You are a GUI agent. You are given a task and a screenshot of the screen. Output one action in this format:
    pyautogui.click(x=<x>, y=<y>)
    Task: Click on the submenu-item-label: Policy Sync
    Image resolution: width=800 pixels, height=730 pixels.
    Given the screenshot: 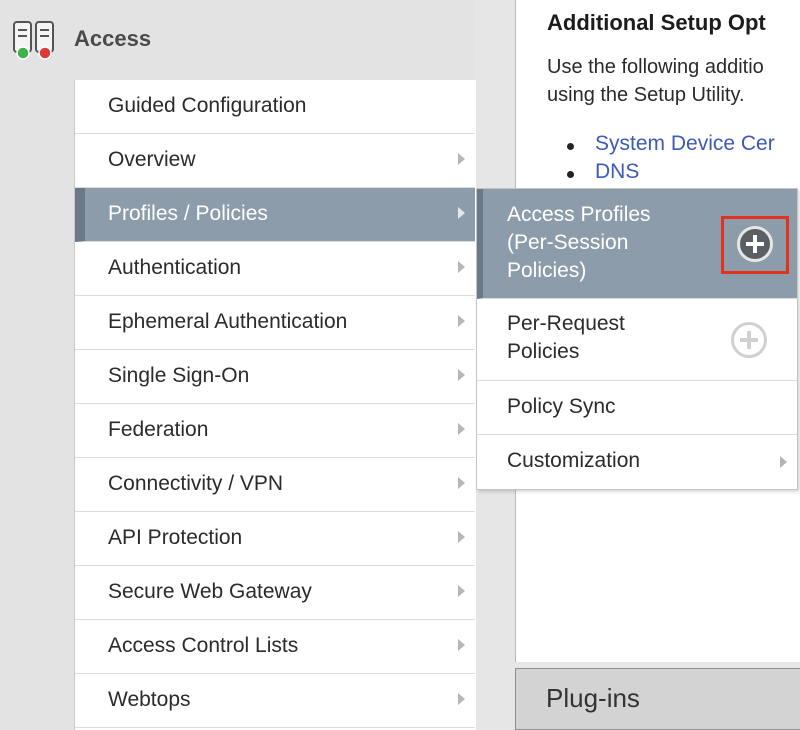 What is the action you would take?
    pyautogui.click(x=561, y=406)
    